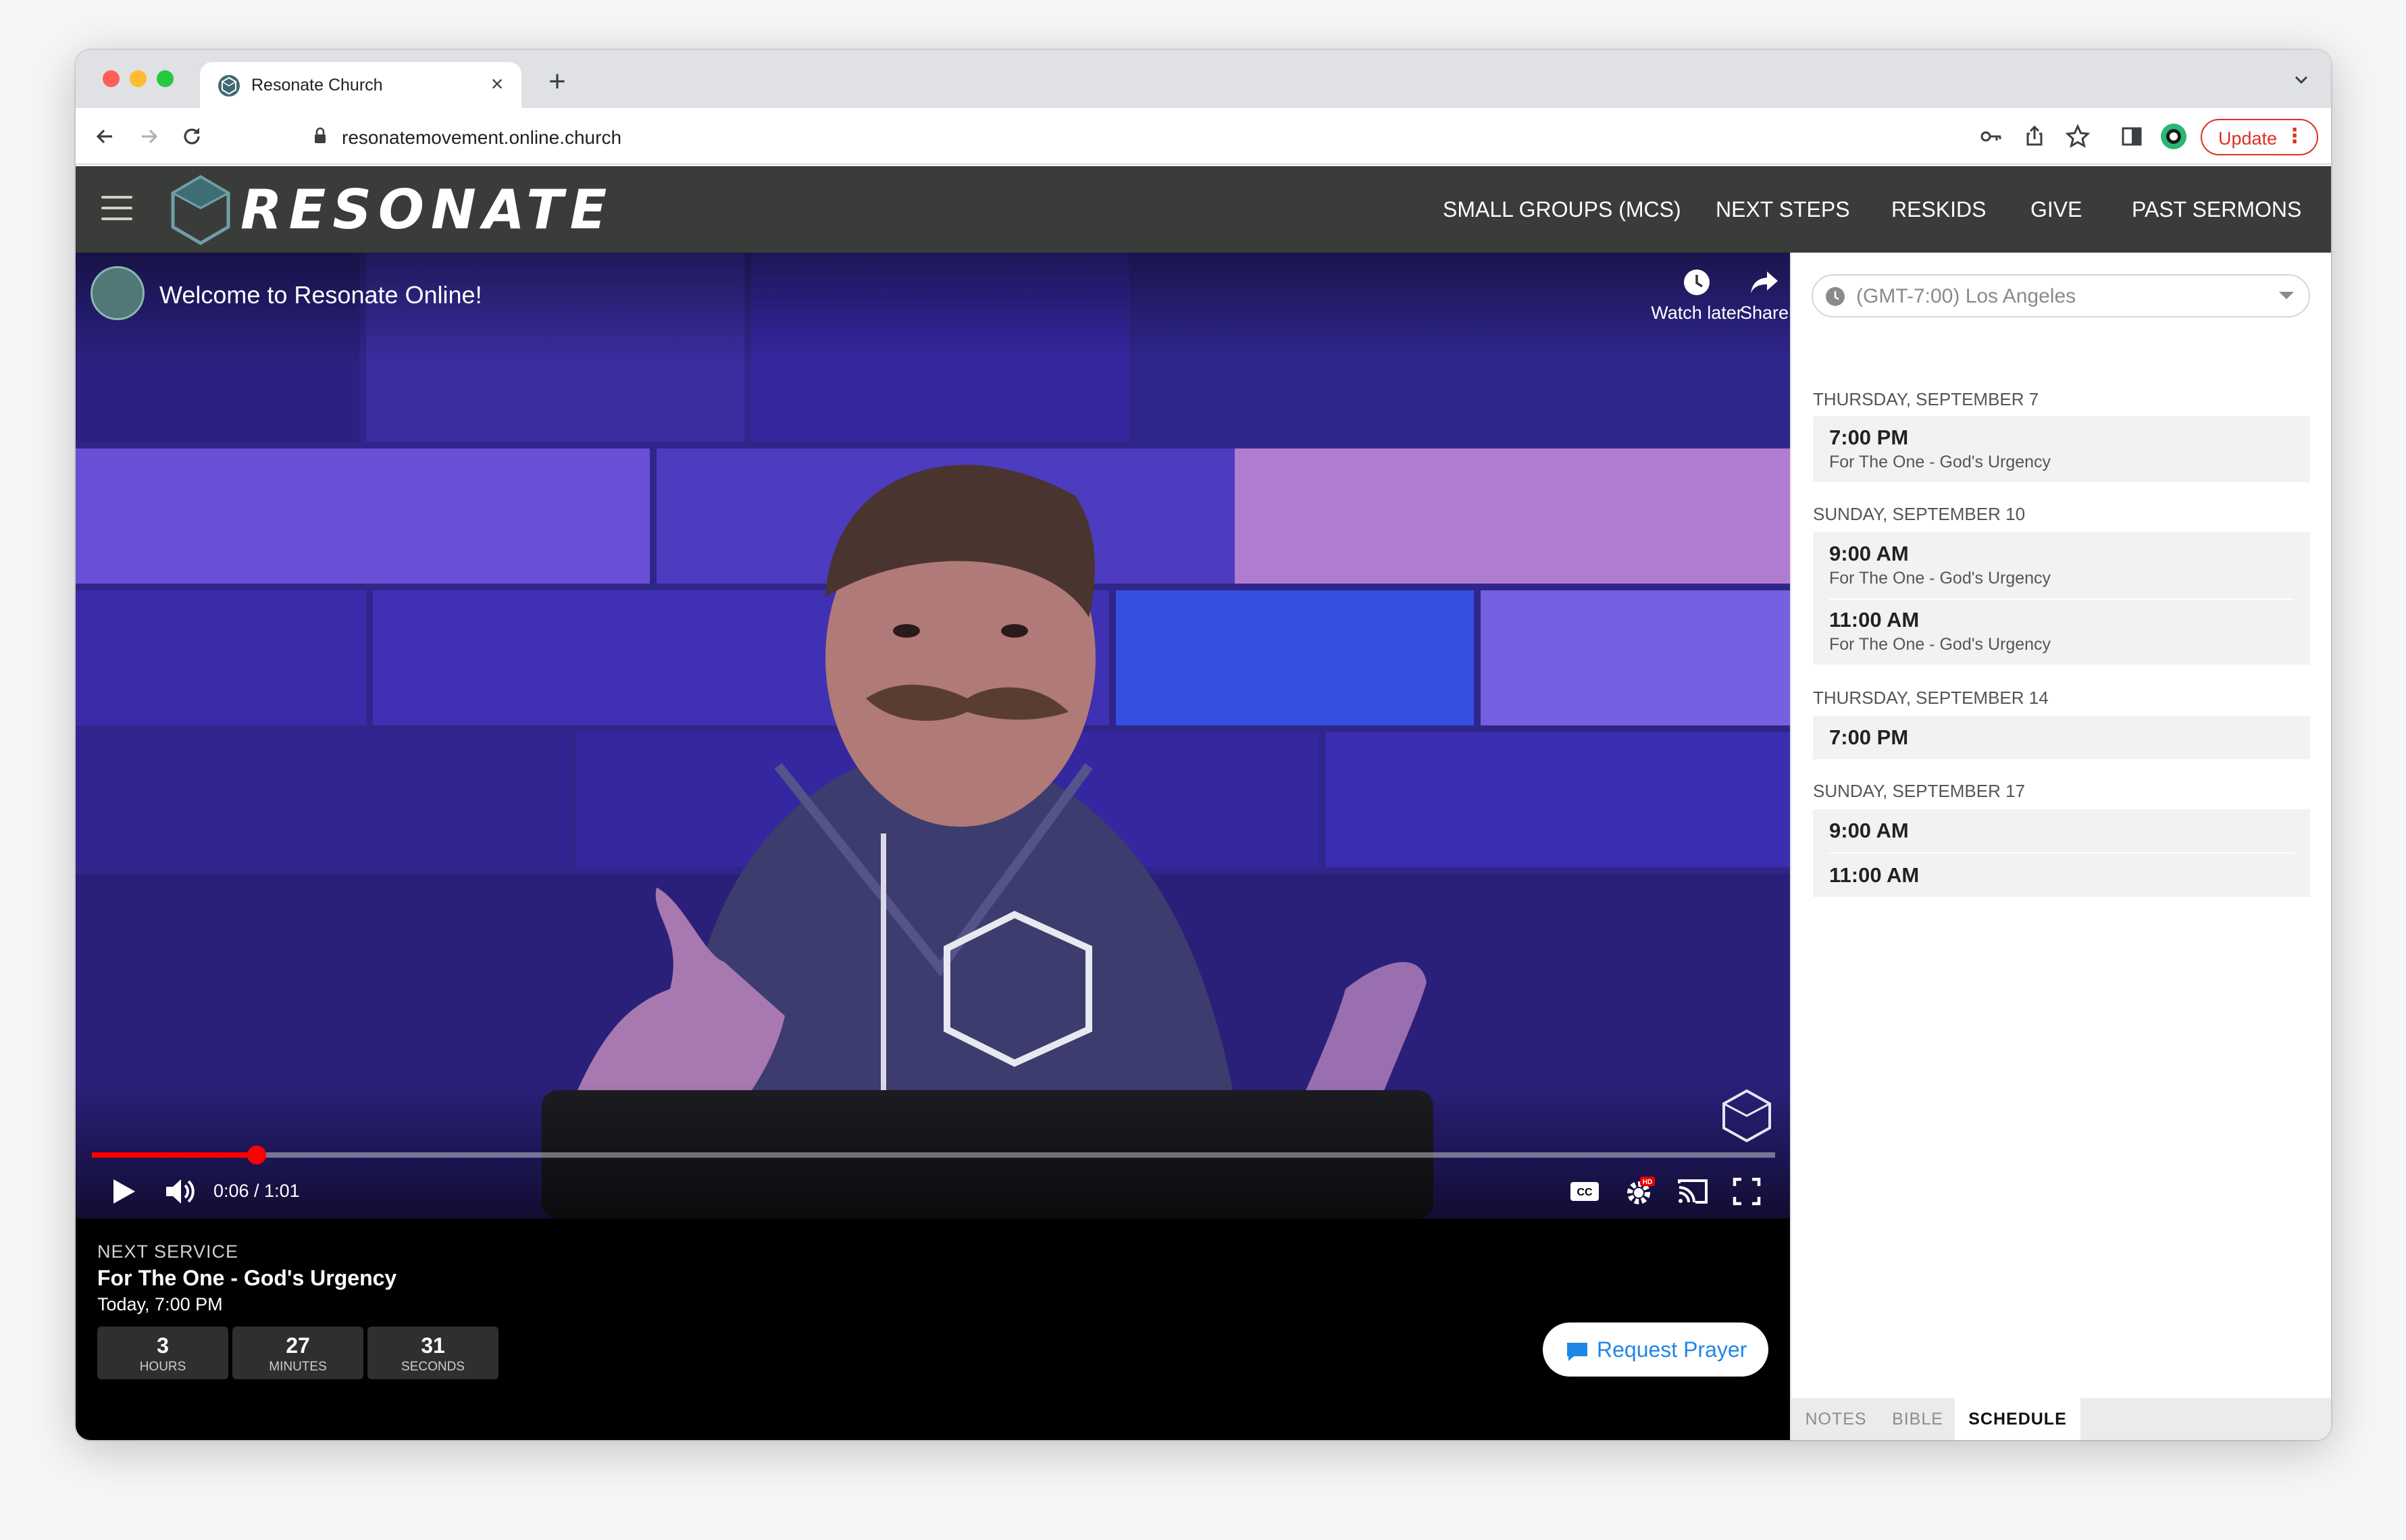  What do you see at coordinates (1203, 79) in the screenshot?
I see `tab-strip: Resonate Church × +` at bounding box center [1203, 79].